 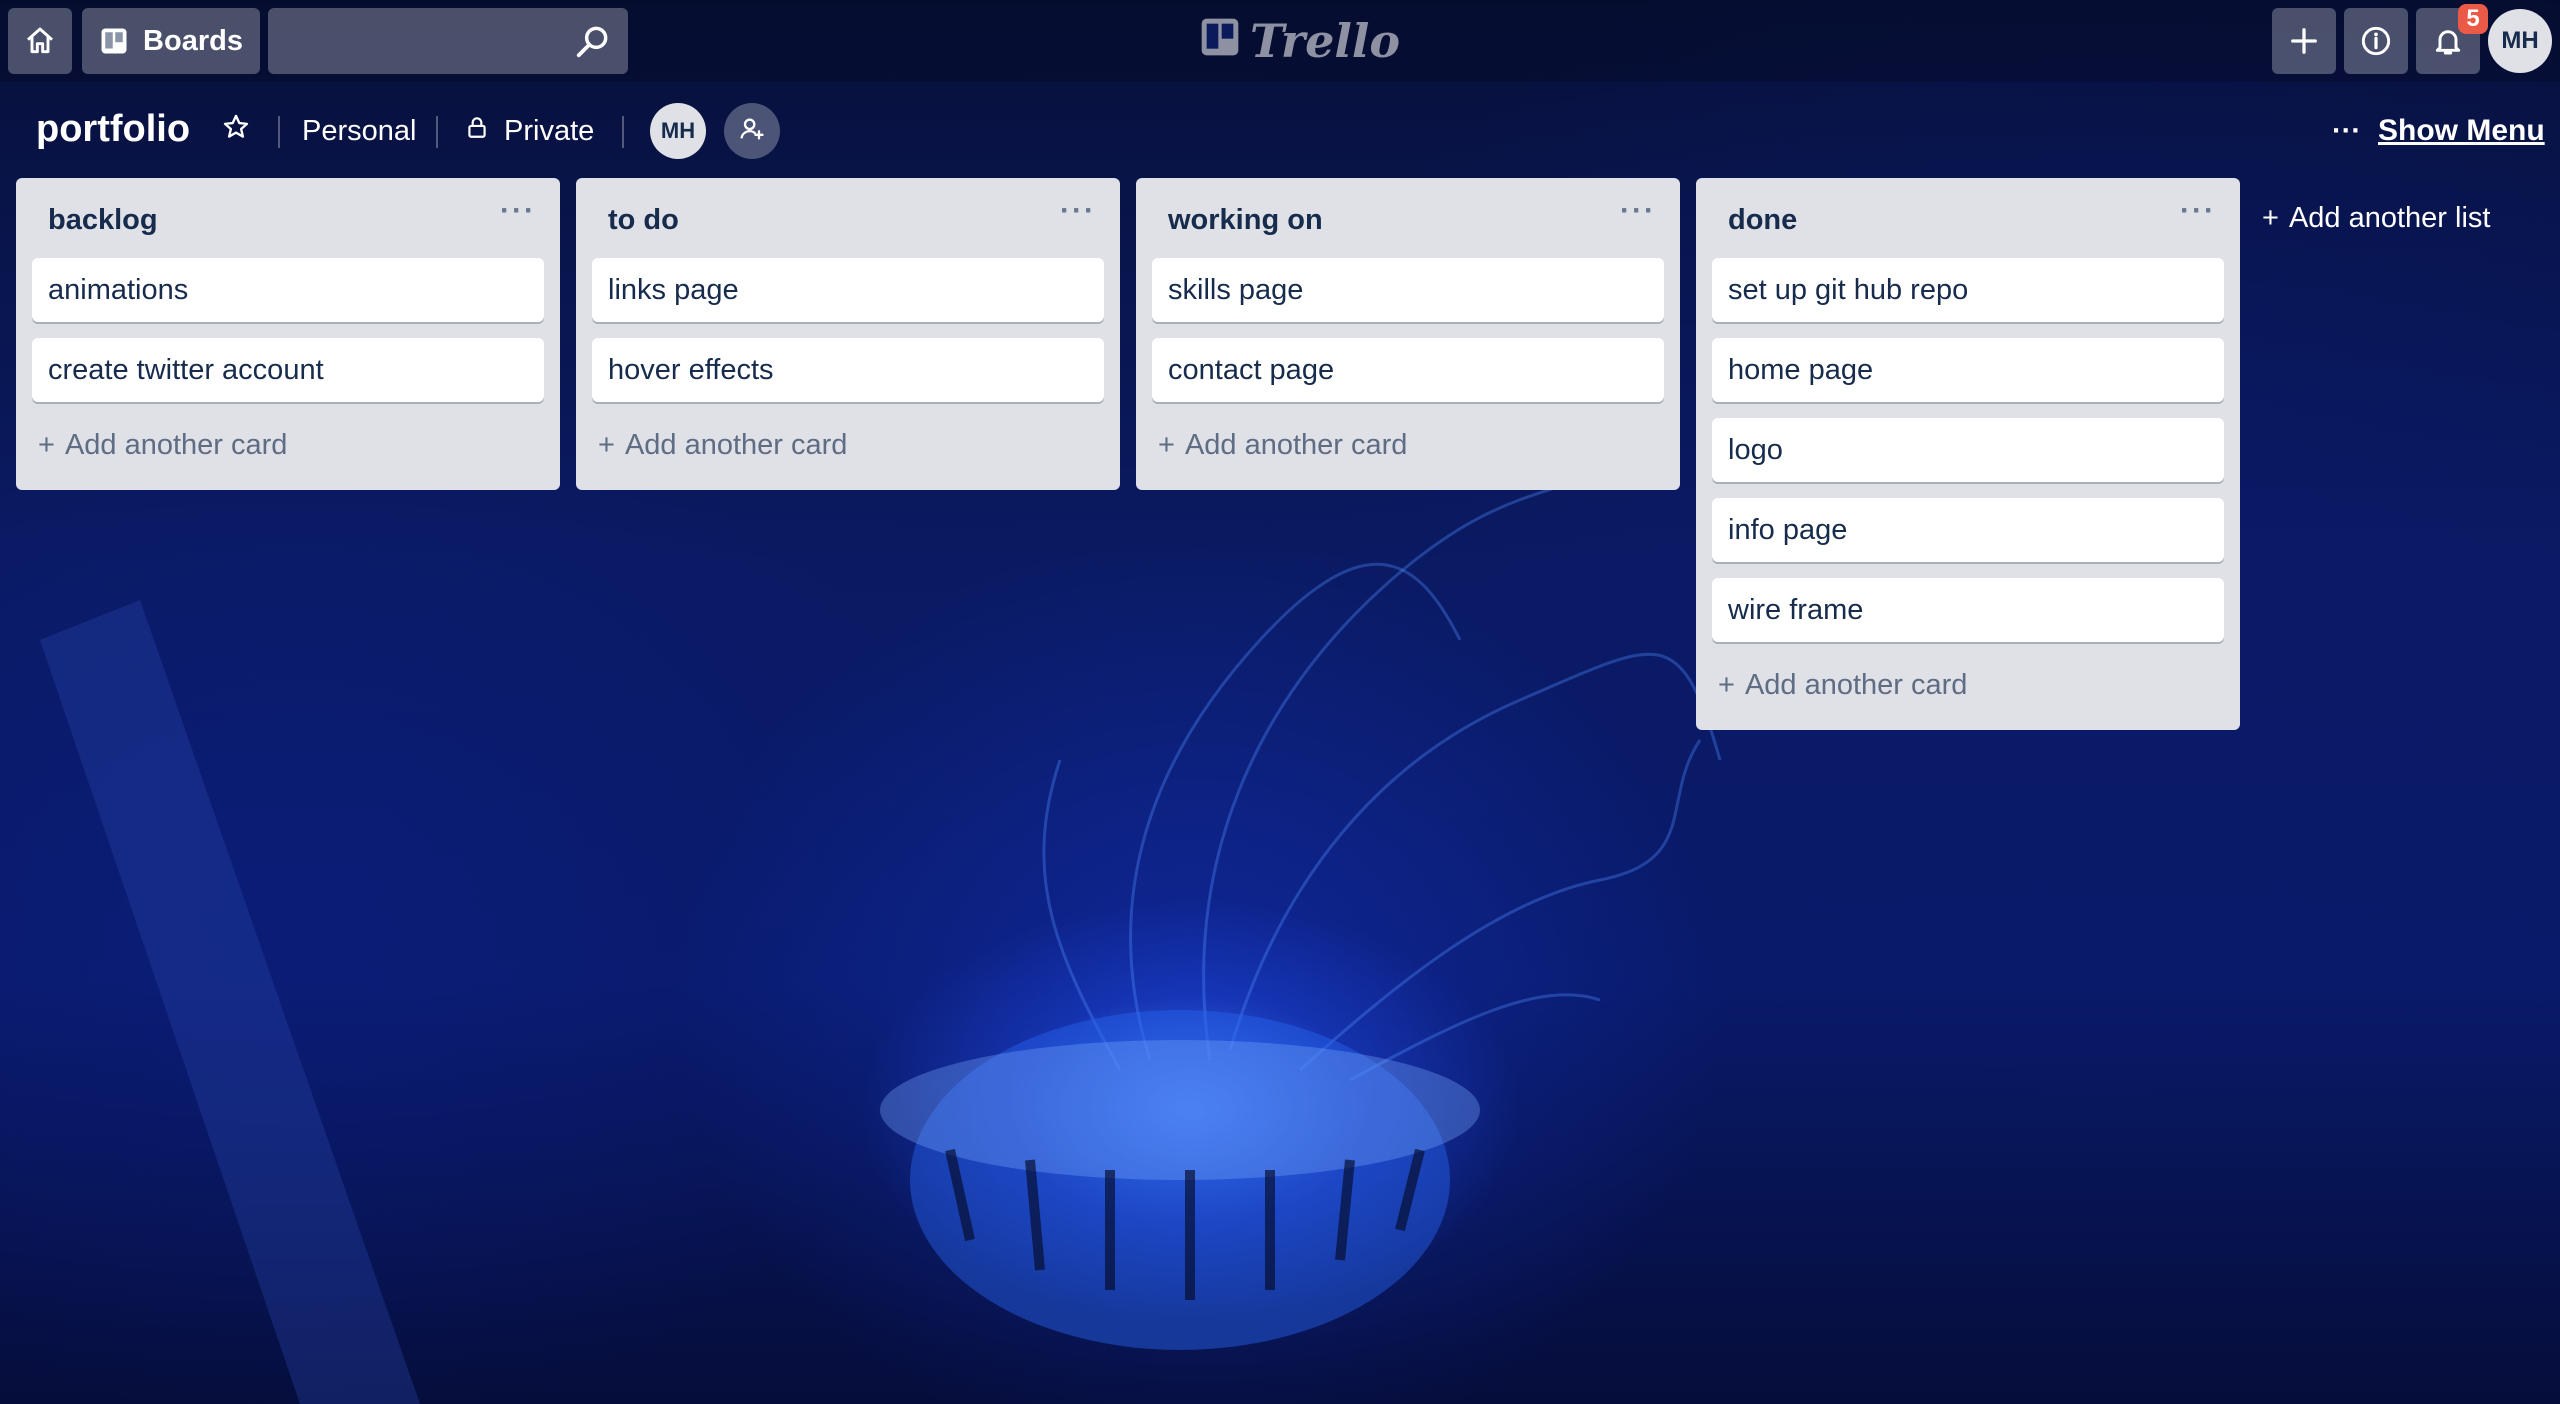 What do you see at coordinates (643, 220) in the screenshot?
I see `list-title: to do` at bounding box center [643, 220].